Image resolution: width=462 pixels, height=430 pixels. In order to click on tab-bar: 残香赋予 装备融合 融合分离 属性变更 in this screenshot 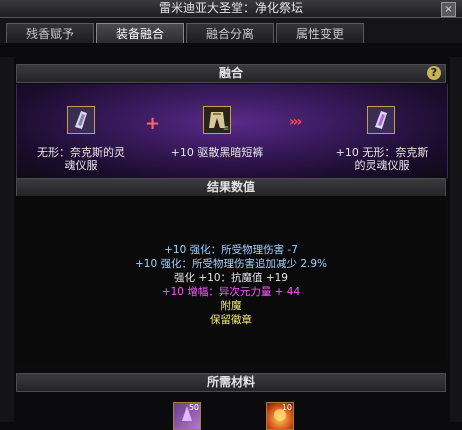, I will do `click(231, 30)`.